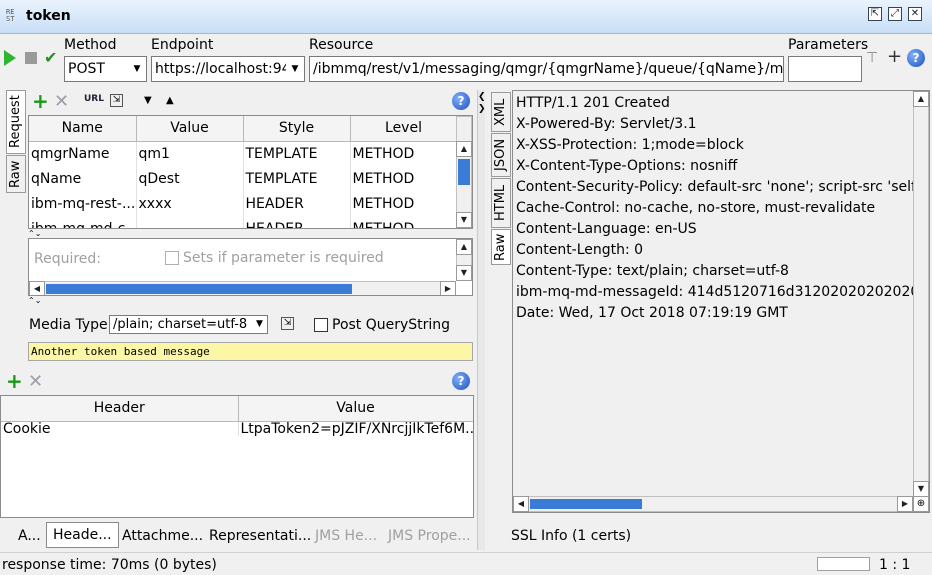  I want to click on media-type-select: /plain; charset=utf-8 ▼, so click(188, 324).